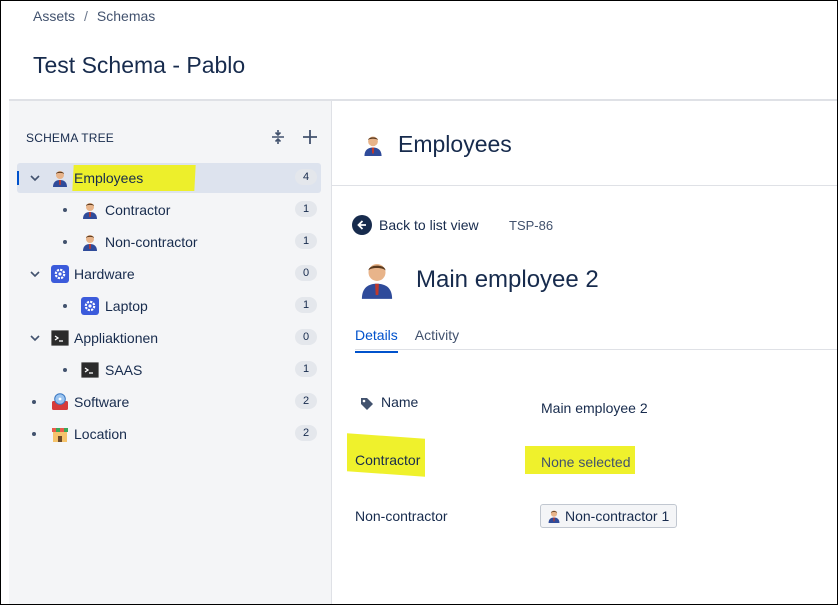 The image size is (838, 605). Describe the element at coordinates (169, 338) in the screenshot. I see `tree-item-appliaktionen: Appliaktionen 0` at that location.